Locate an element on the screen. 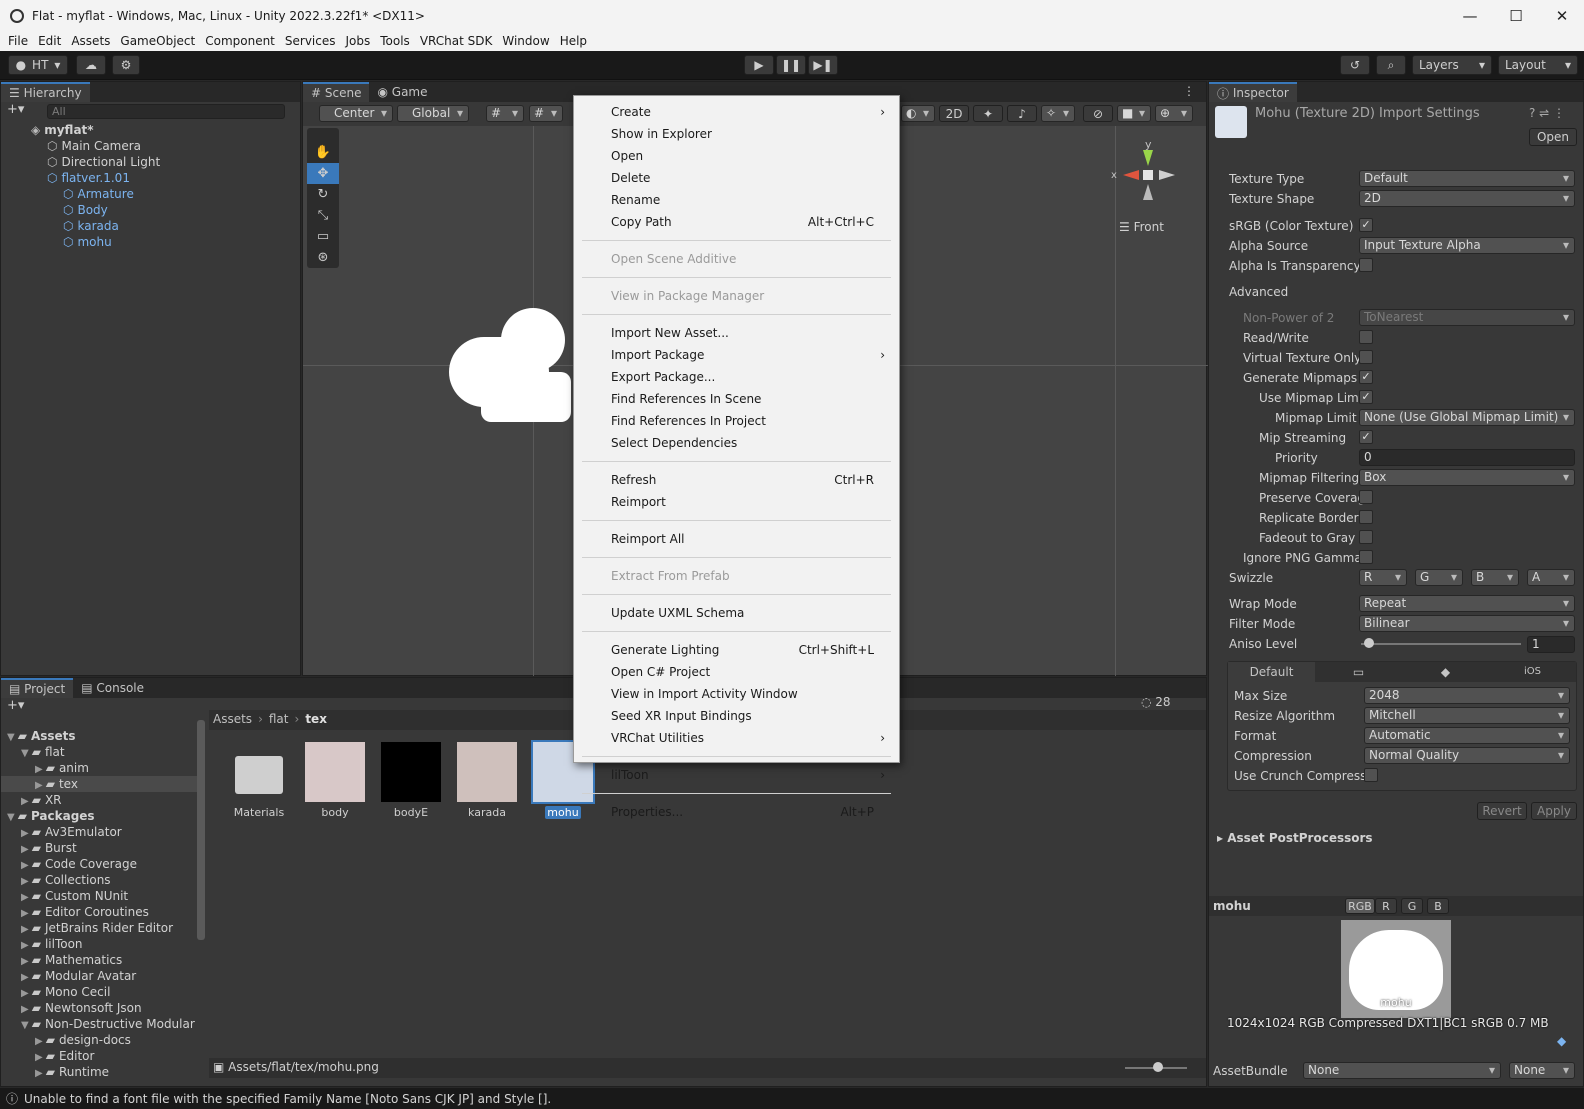  swizzle-g-dropdown: G is located at coordinates (1439, 577).